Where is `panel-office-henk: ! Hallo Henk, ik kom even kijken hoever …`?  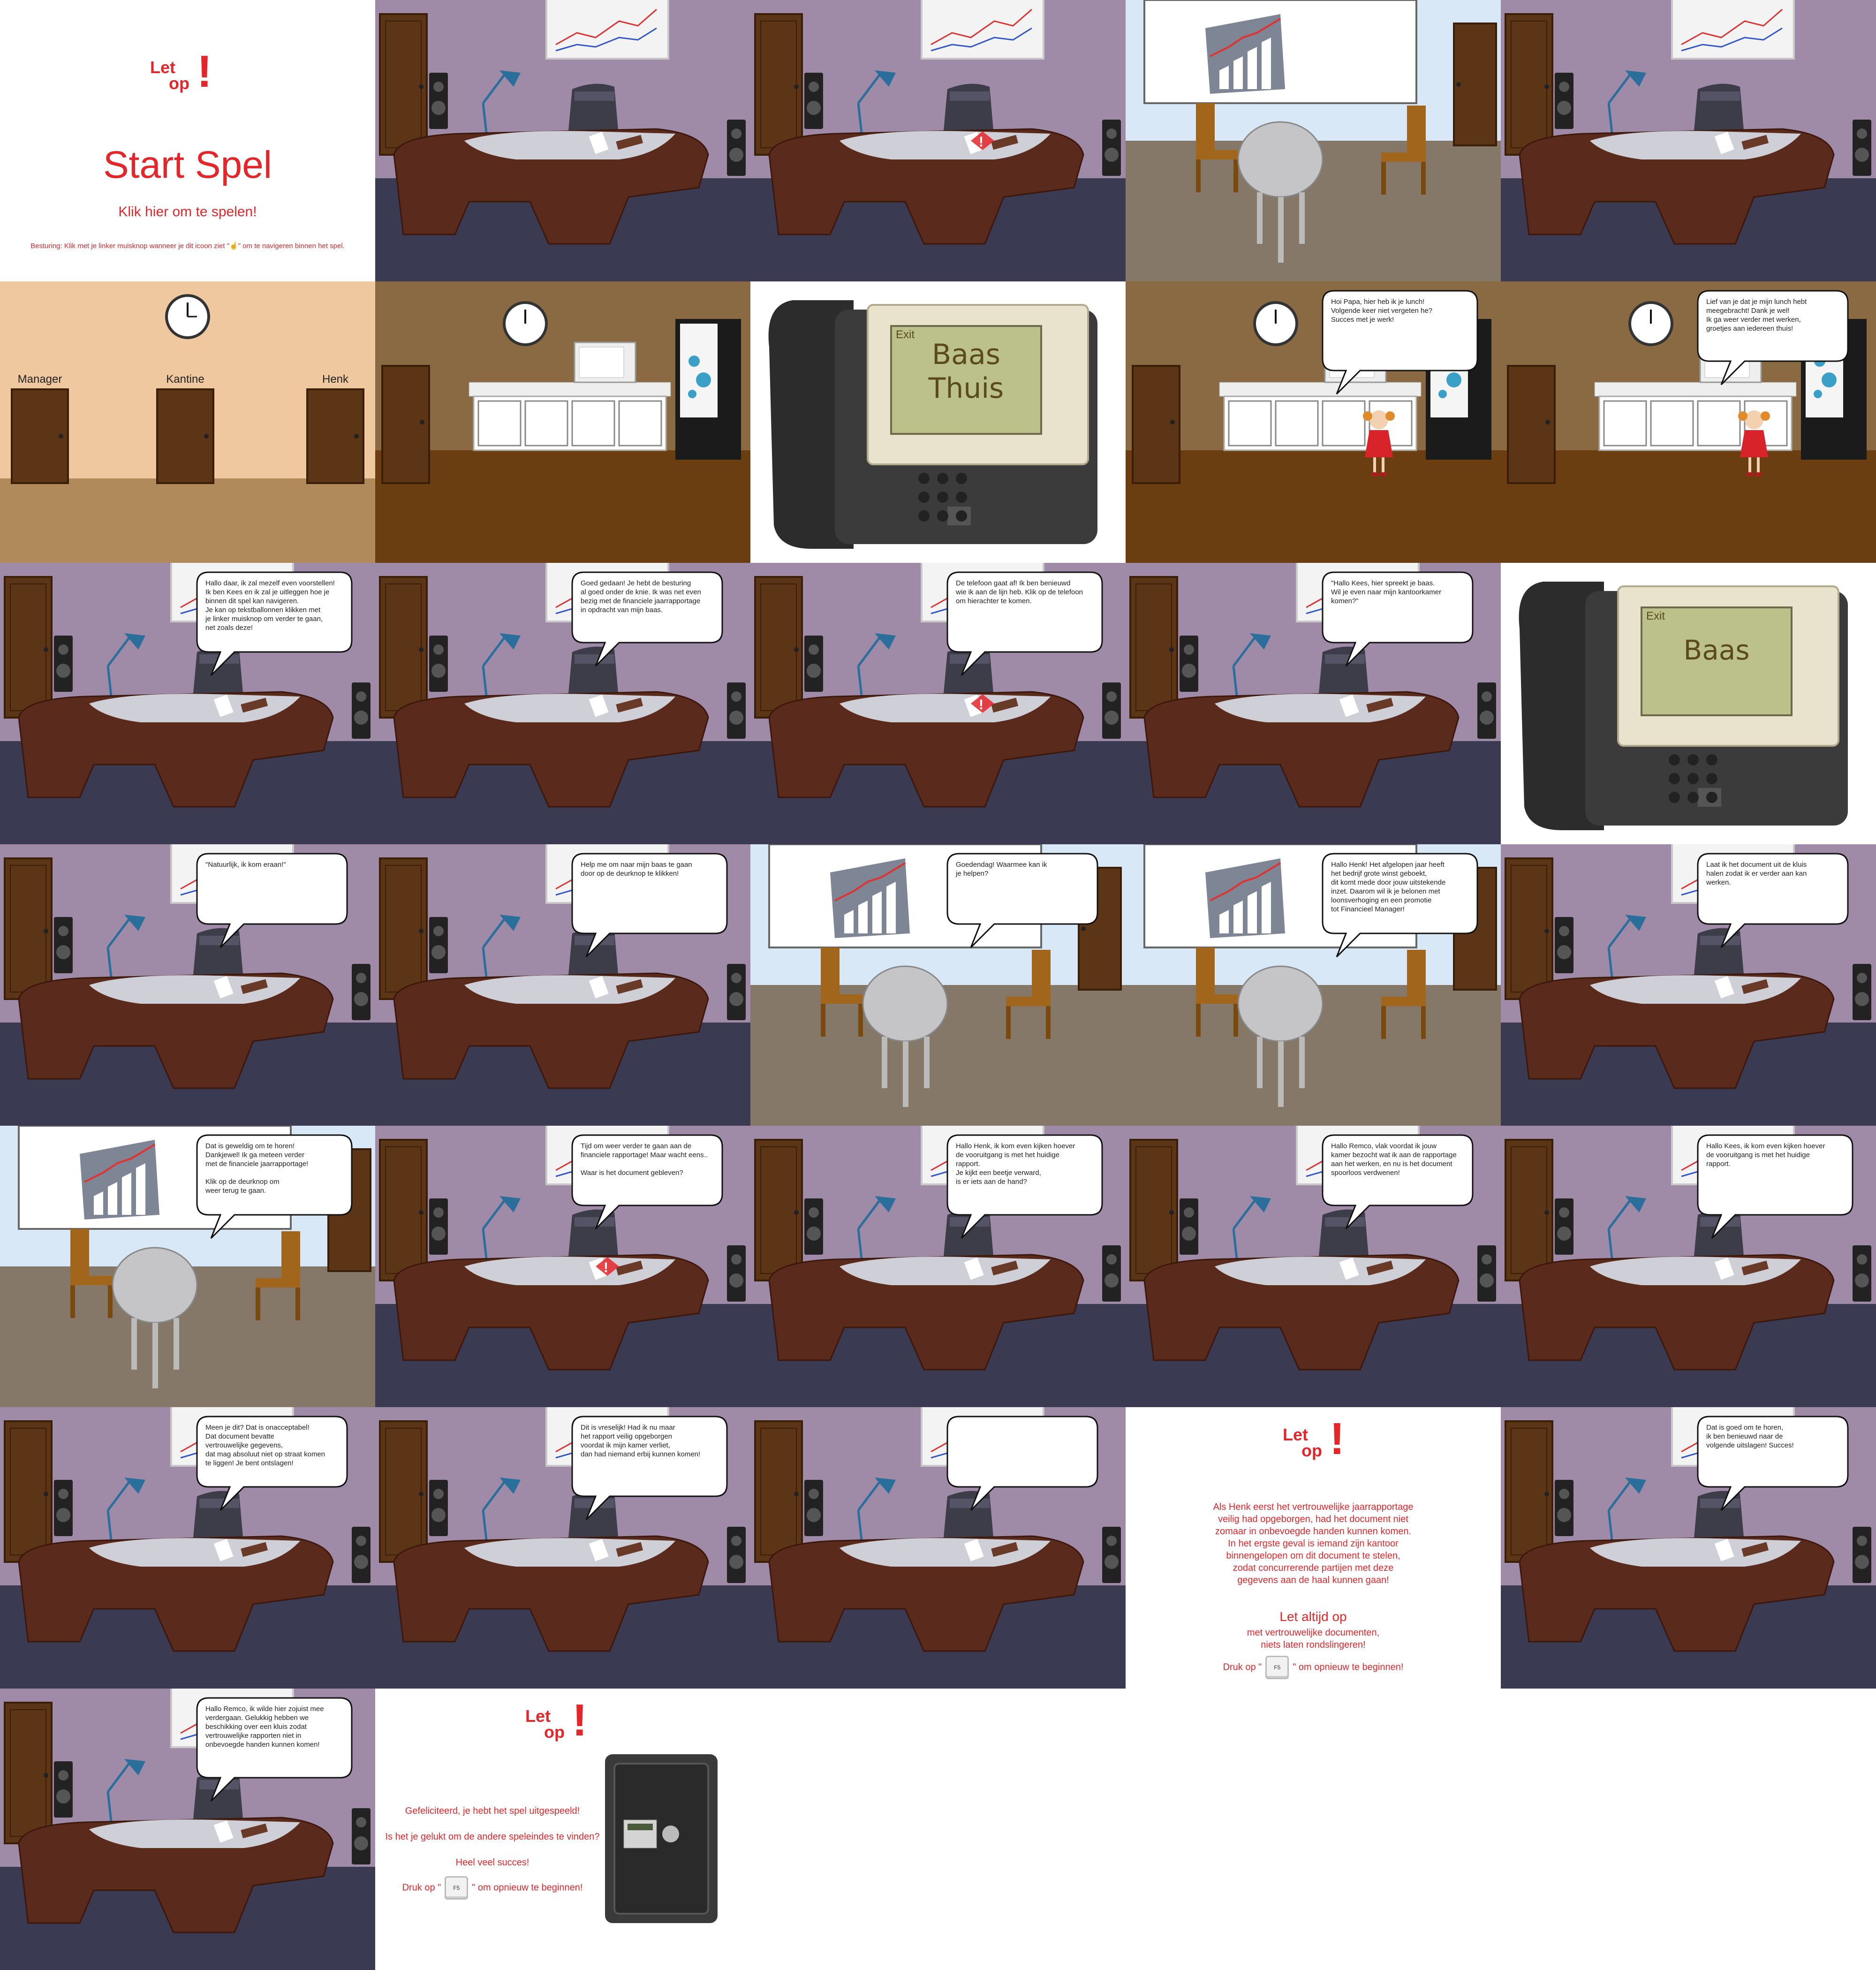 panel-office-henk: ! Hallo Henk, ik kom even kijken hoever … is located at coordinates (938, 1267).